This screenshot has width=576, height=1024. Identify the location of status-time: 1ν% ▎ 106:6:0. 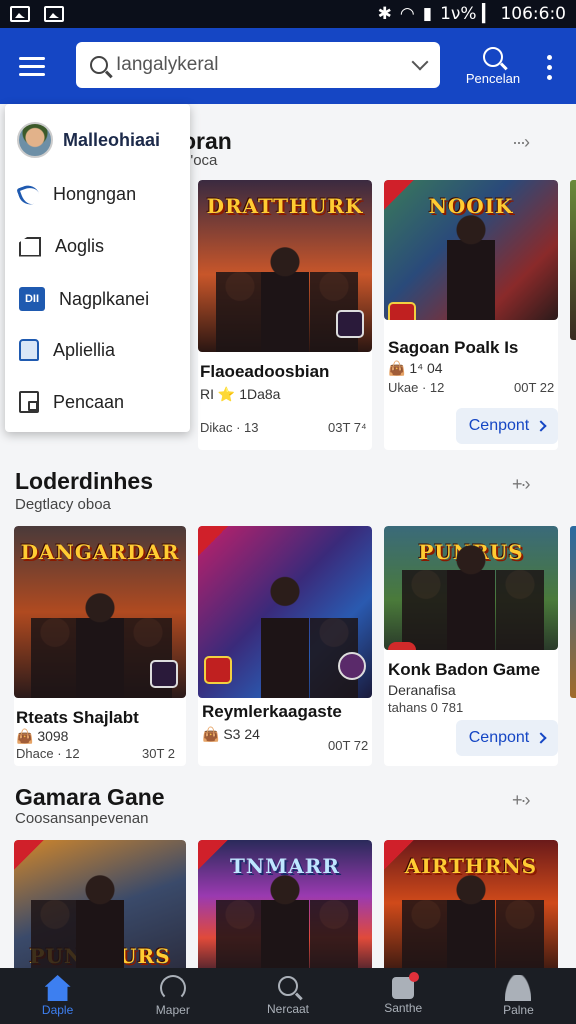
(503, 14).